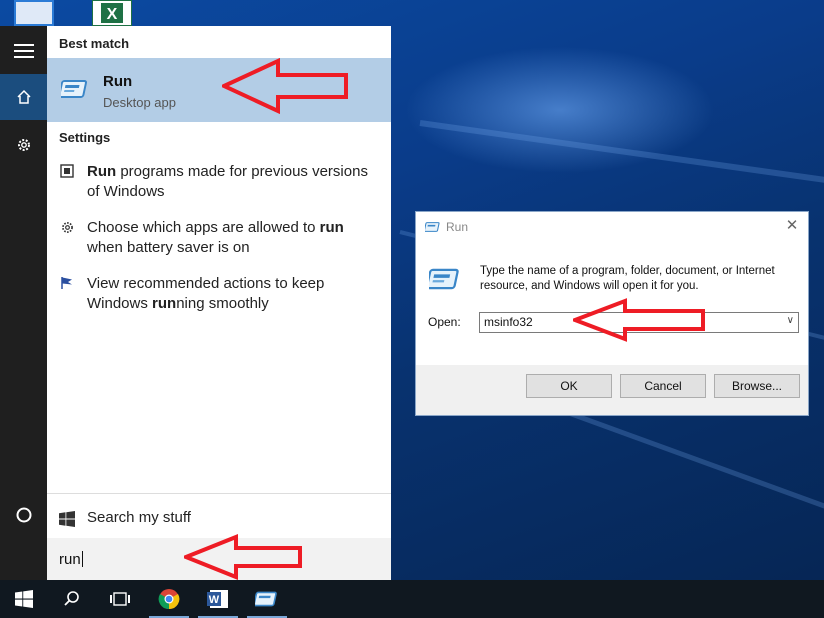 This screenshot has height=618, width=824. I want to click on word-icon: W, so click(218, 599).